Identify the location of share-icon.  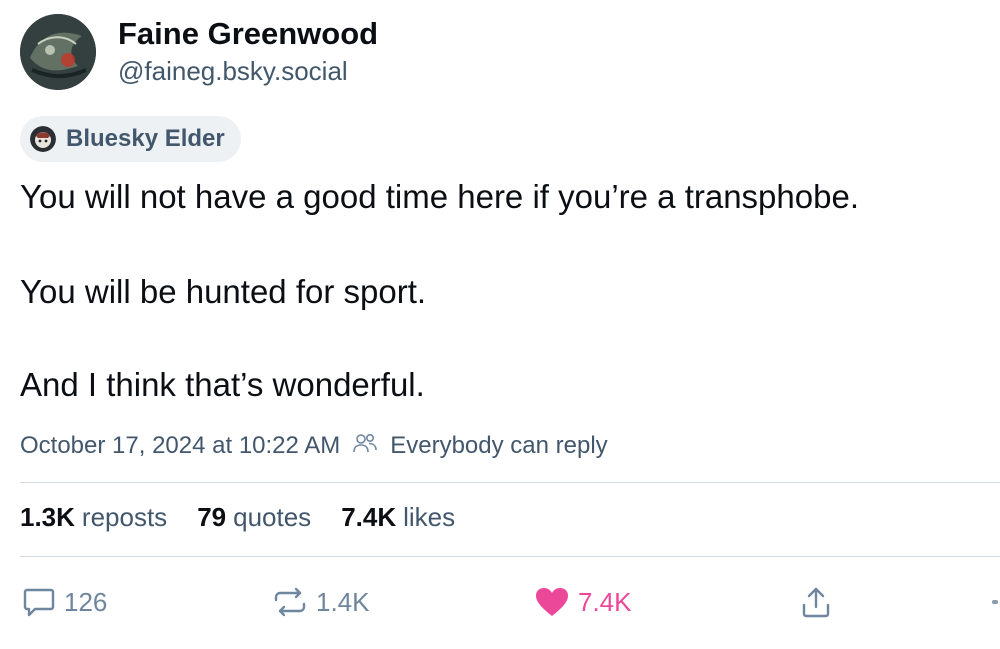
(816, 602).